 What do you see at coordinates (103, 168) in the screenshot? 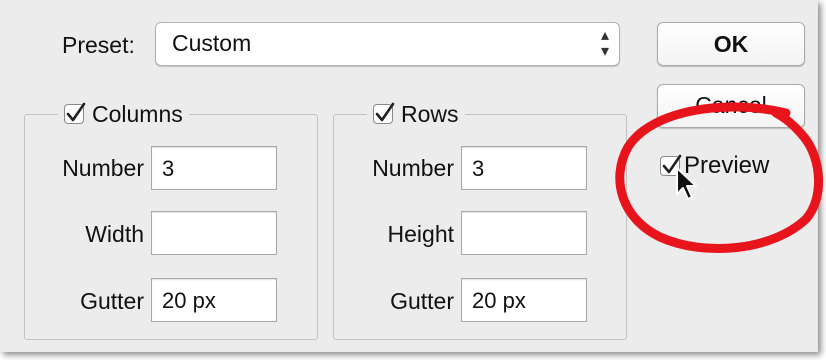
I see `columns-number-label: Number` at bounding box center [103, 168].